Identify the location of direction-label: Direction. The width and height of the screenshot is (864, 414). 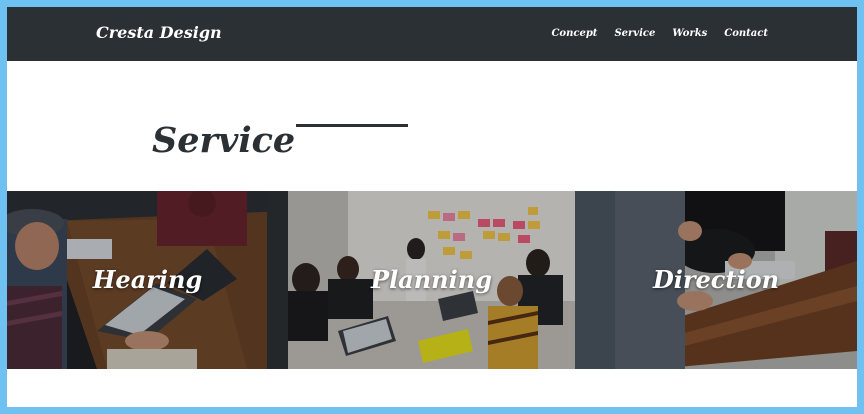
(716, 279).